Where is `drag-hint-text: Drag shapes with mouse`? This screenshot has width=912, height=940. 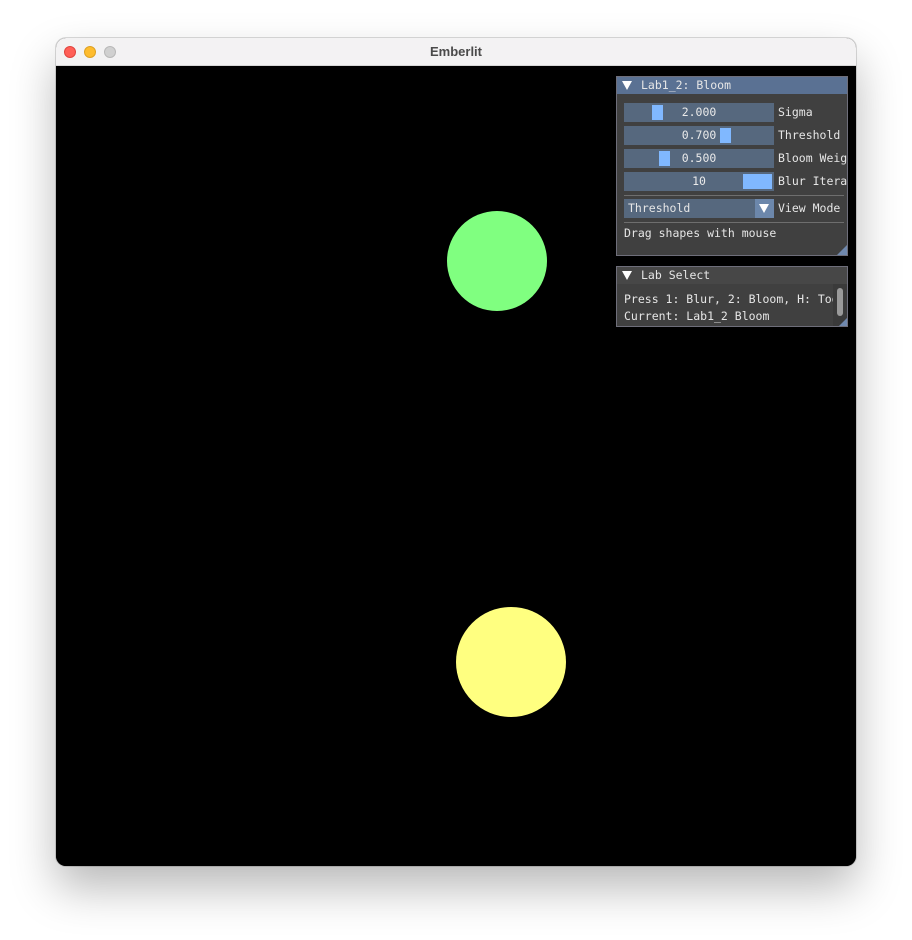
drag-hint-text: Drag shapes with mouse is located at coordinates (700, 233).